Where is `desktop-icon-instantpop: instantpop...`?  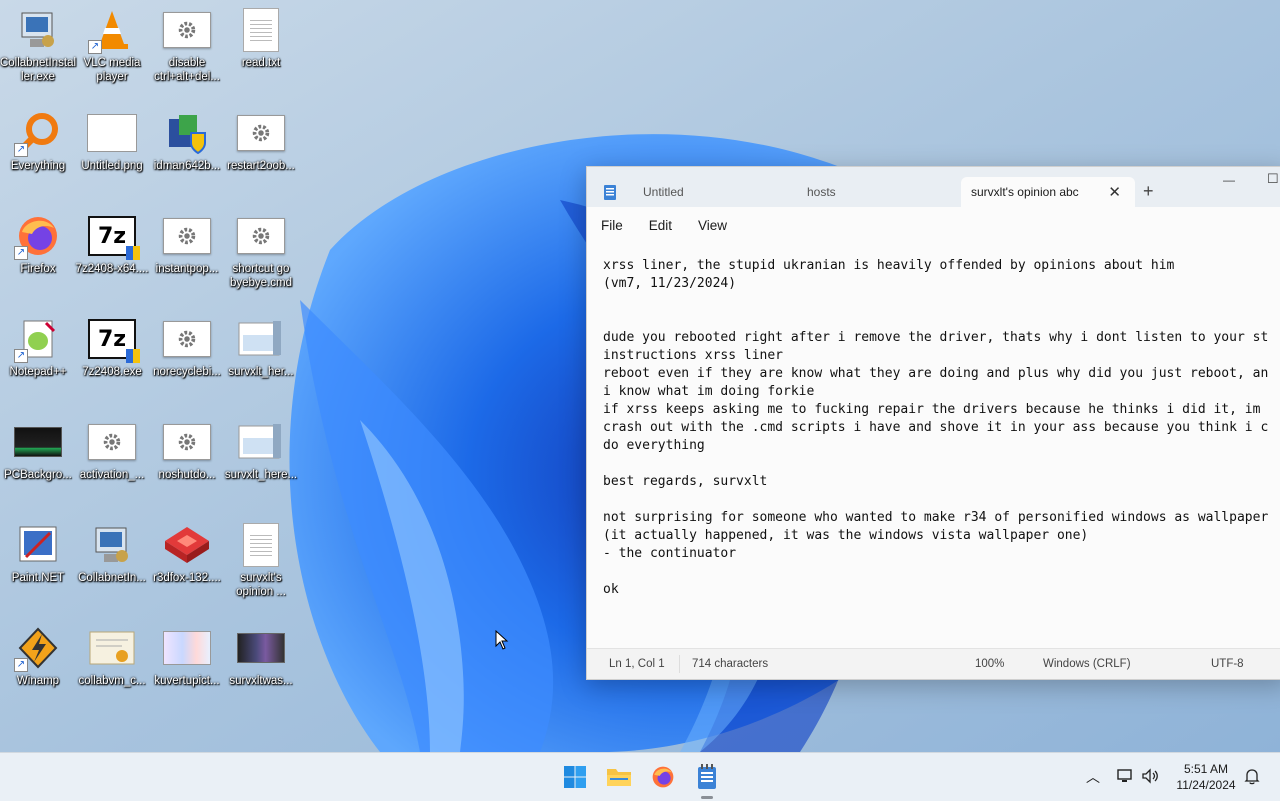 desktop-icon-instantpop: instantpop... is located at coordinates (187, 244).